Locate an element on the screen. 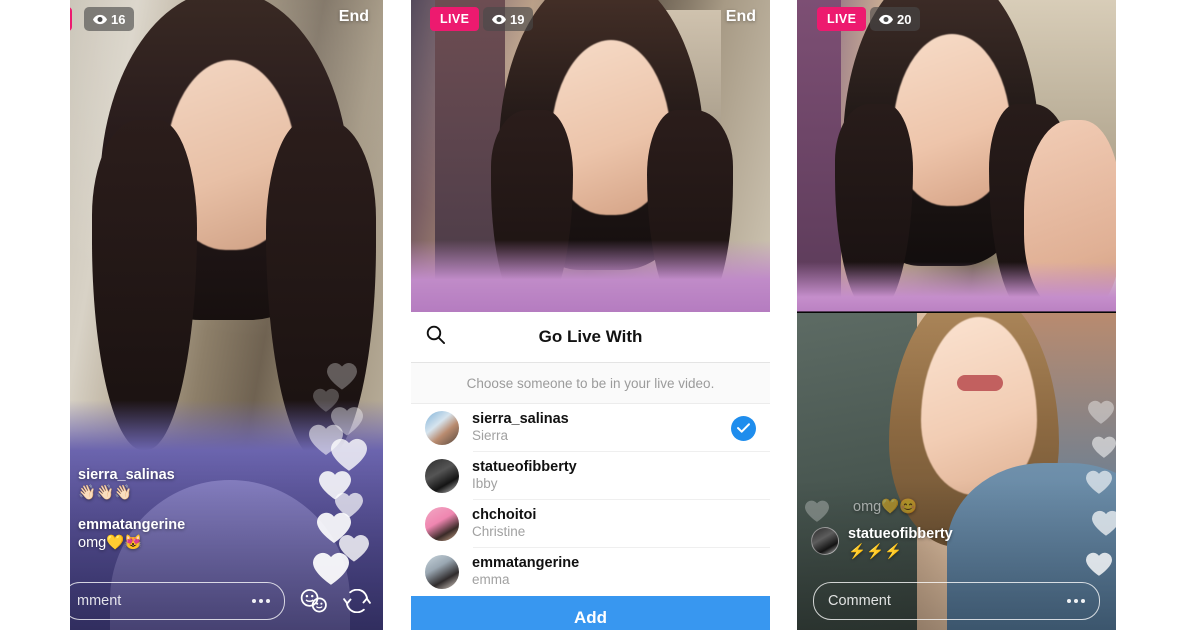 The image size is (1200, 630). list-item-meta: statueofibberty Ibby is located at coordinates (614, 476).